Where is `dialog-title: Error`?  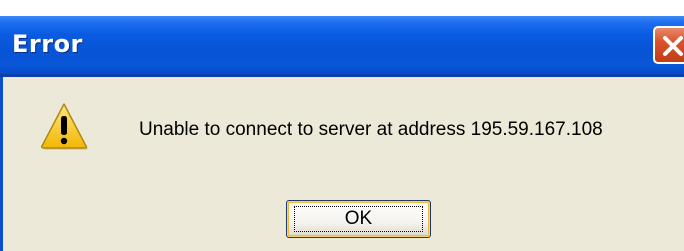
dialog-title: Error is located at coordinates (47, 44).